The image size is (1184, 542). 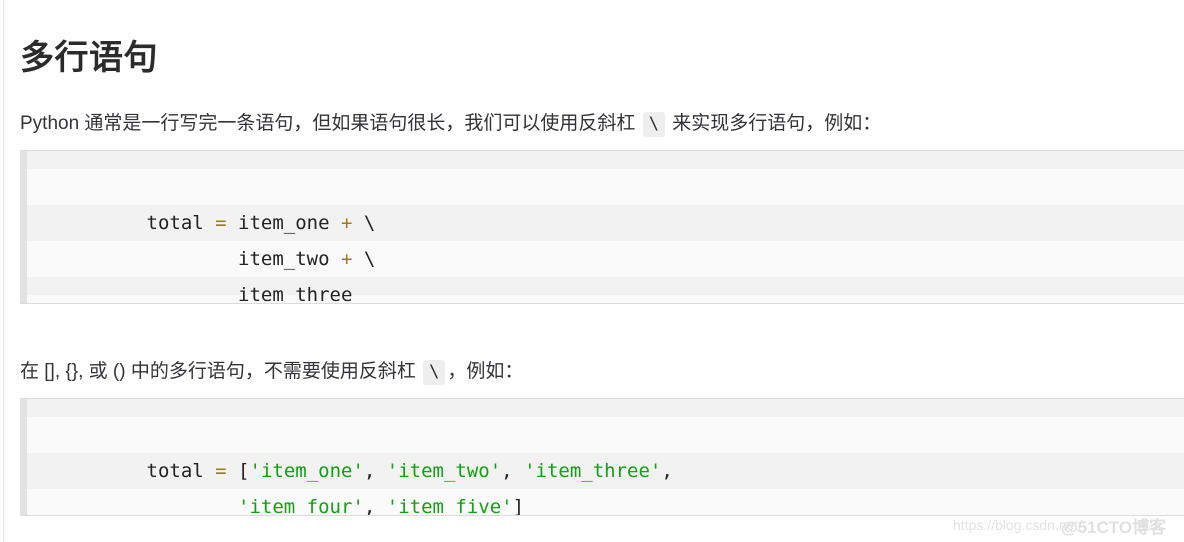 I want to click on code-token: ], so click(x=518, y=506).